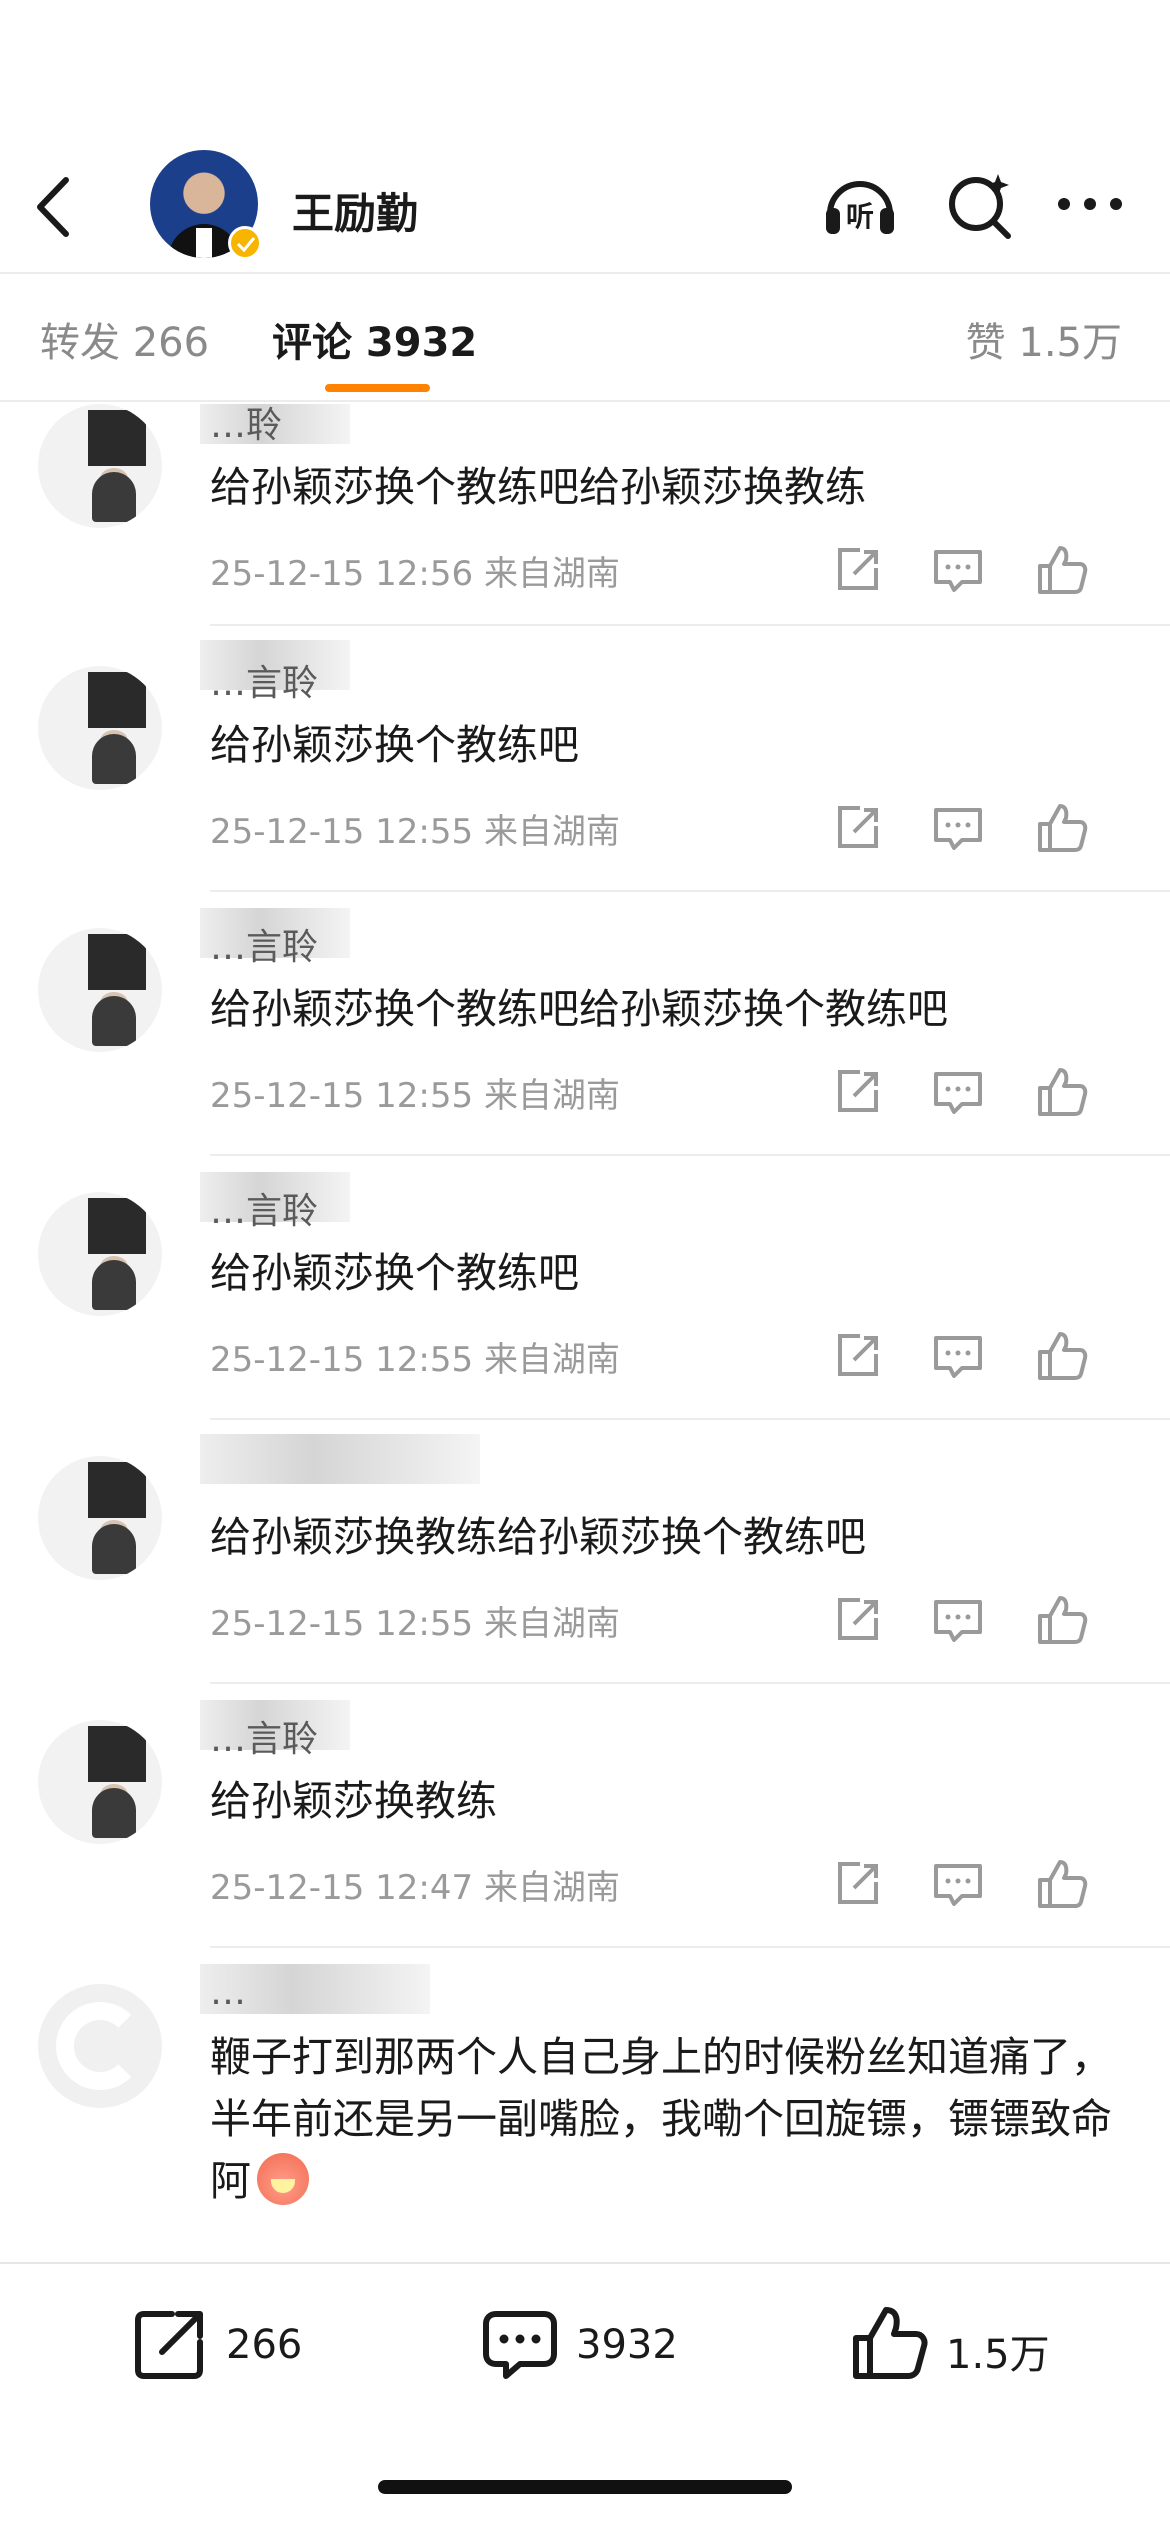 Image resolution: width=1170 pixels, height=2532 pixels. I want to click on more-icon, so click(1090, 204).